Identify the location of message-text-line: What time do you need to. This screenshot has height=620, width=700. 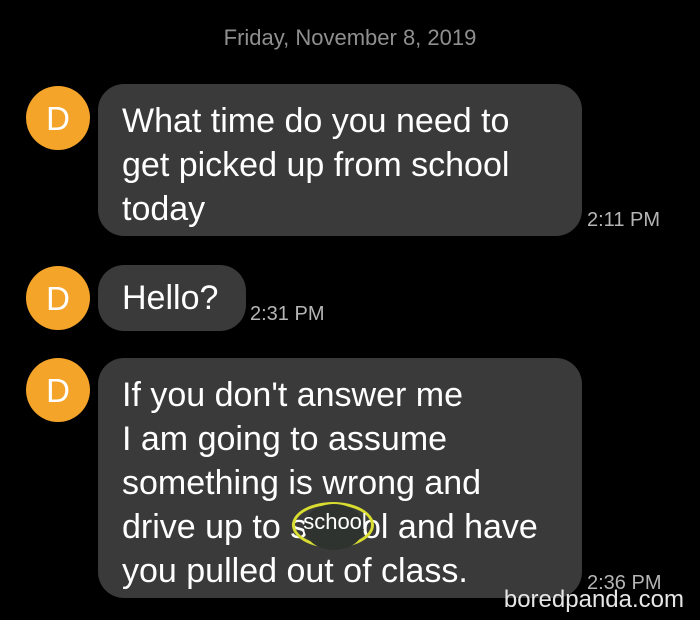
(316, 121).